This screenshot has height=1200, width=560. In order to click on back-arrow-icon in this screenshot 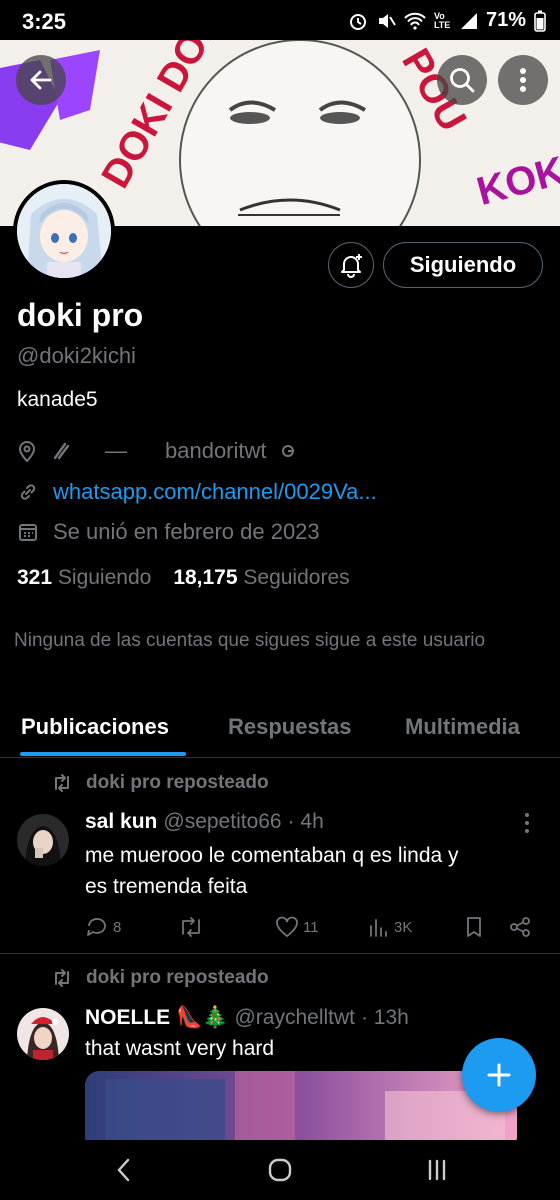, I will do `click(41, 80)`.